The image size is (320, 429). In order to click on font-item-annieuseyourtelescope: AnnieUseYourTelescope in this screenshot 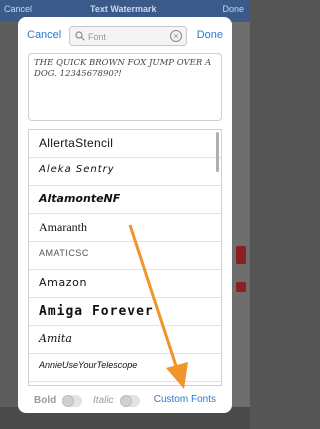, I will do `click(125, 368)`.